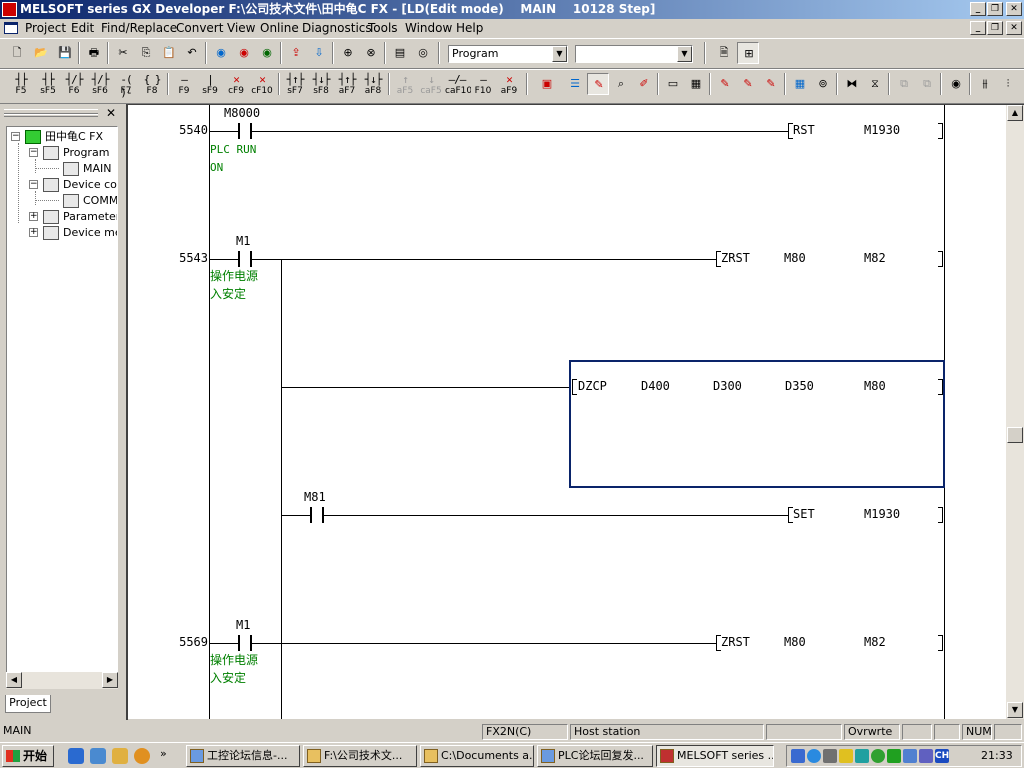  Describe the element at coordinates (814, 756) in the screenshot. I see `messenger-icon` at that location.